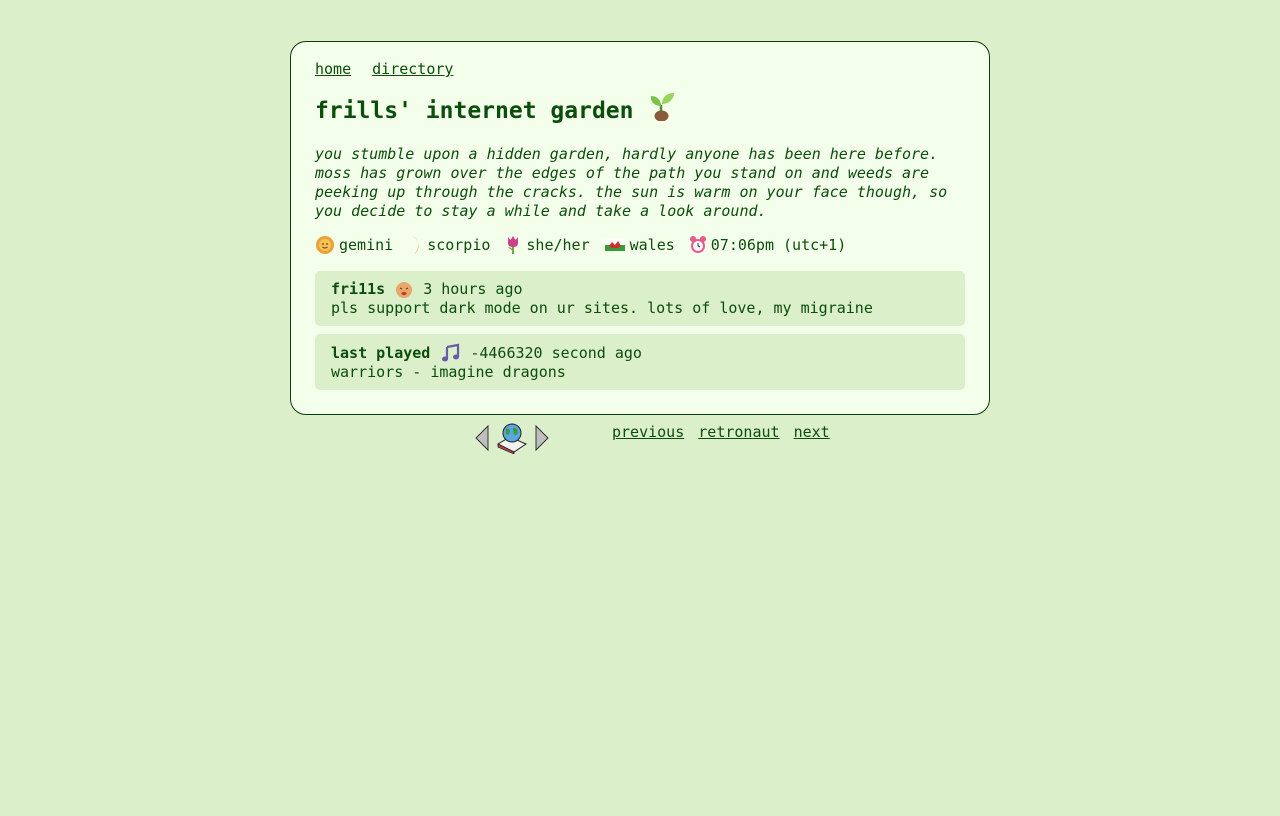 This screenshot has width=1280, height=816. I want to click on webring-next-link: next, so click(812, 432).